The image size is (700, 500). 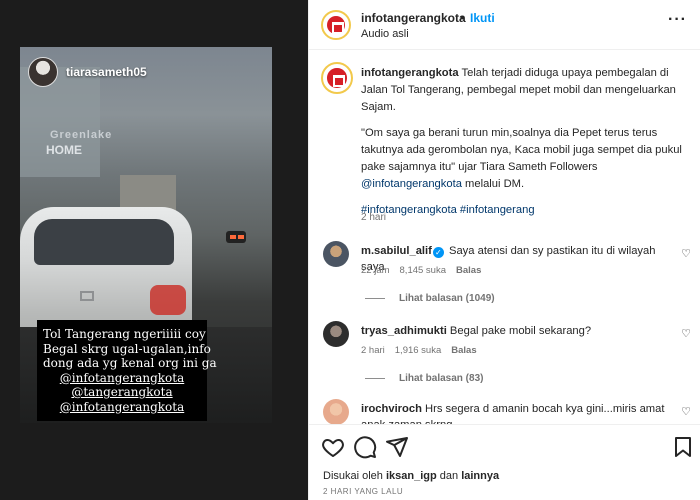 What do you see at coordinates (333, 447) in the screenshot?
I see `heart-icon` at bounding box center [333, 447].